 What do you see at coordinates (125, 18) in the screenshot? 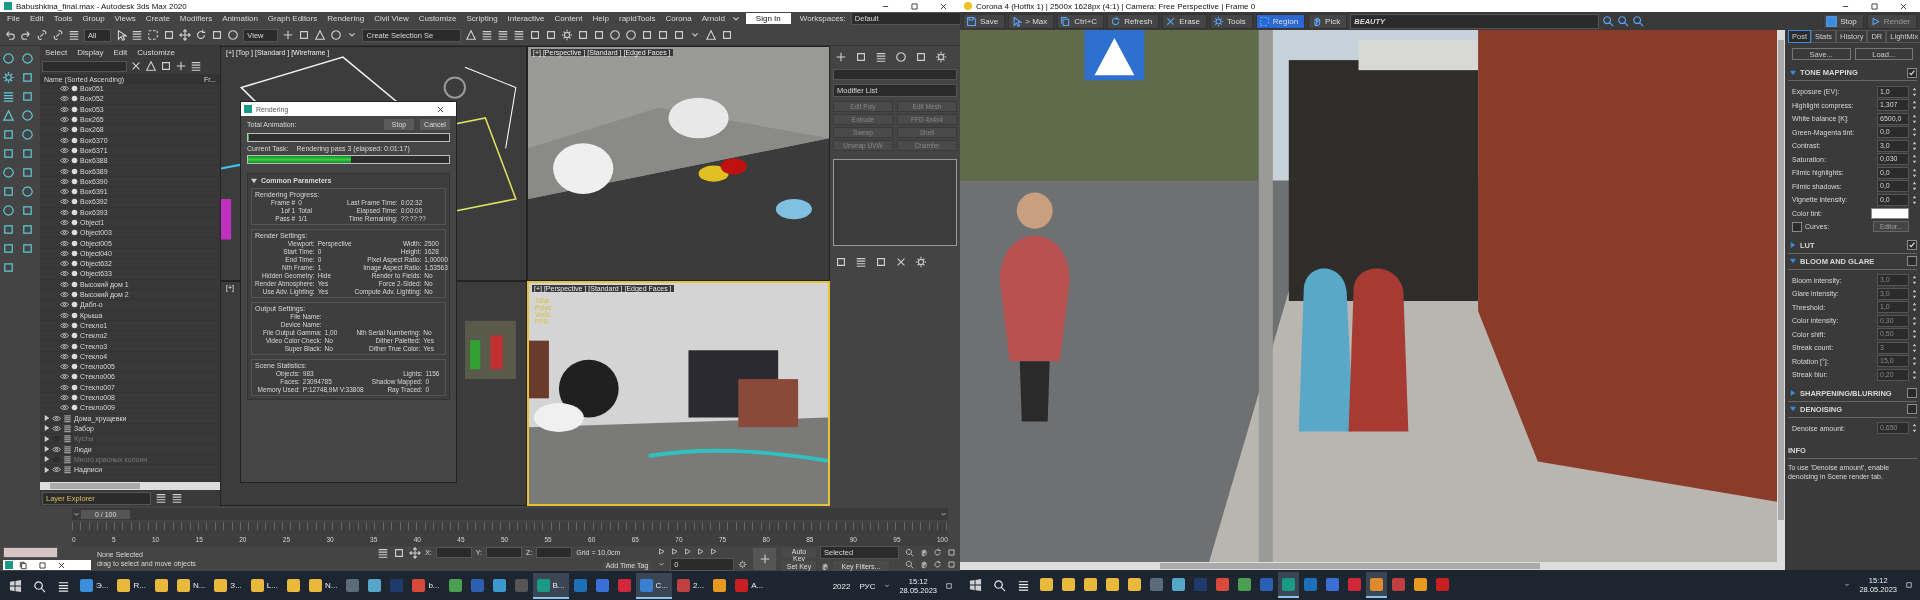
I see `menu-item: Views` at bounding box center [125, 18].